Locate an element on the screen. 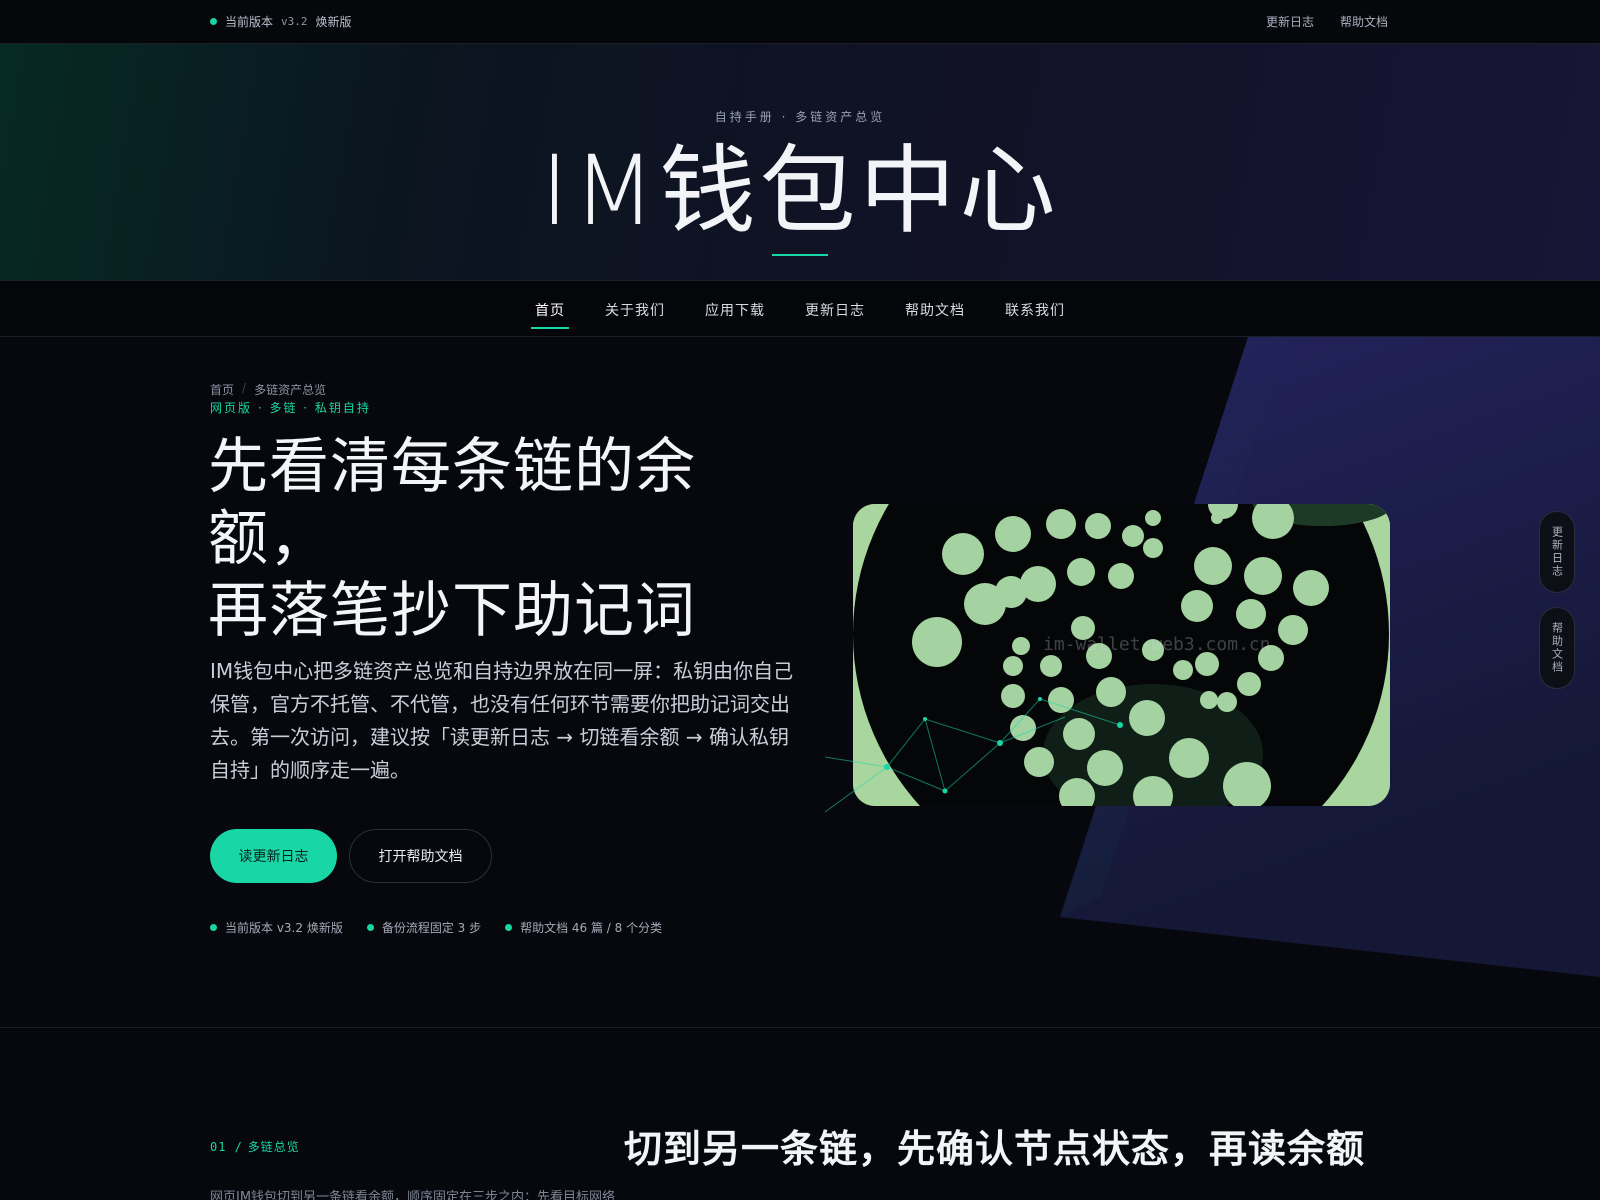 This screenshot has width=1600, height=1200. hero-title: 先看清每条链的余额， 再落笔抄下助记词 is located at coordinates (488, 539).